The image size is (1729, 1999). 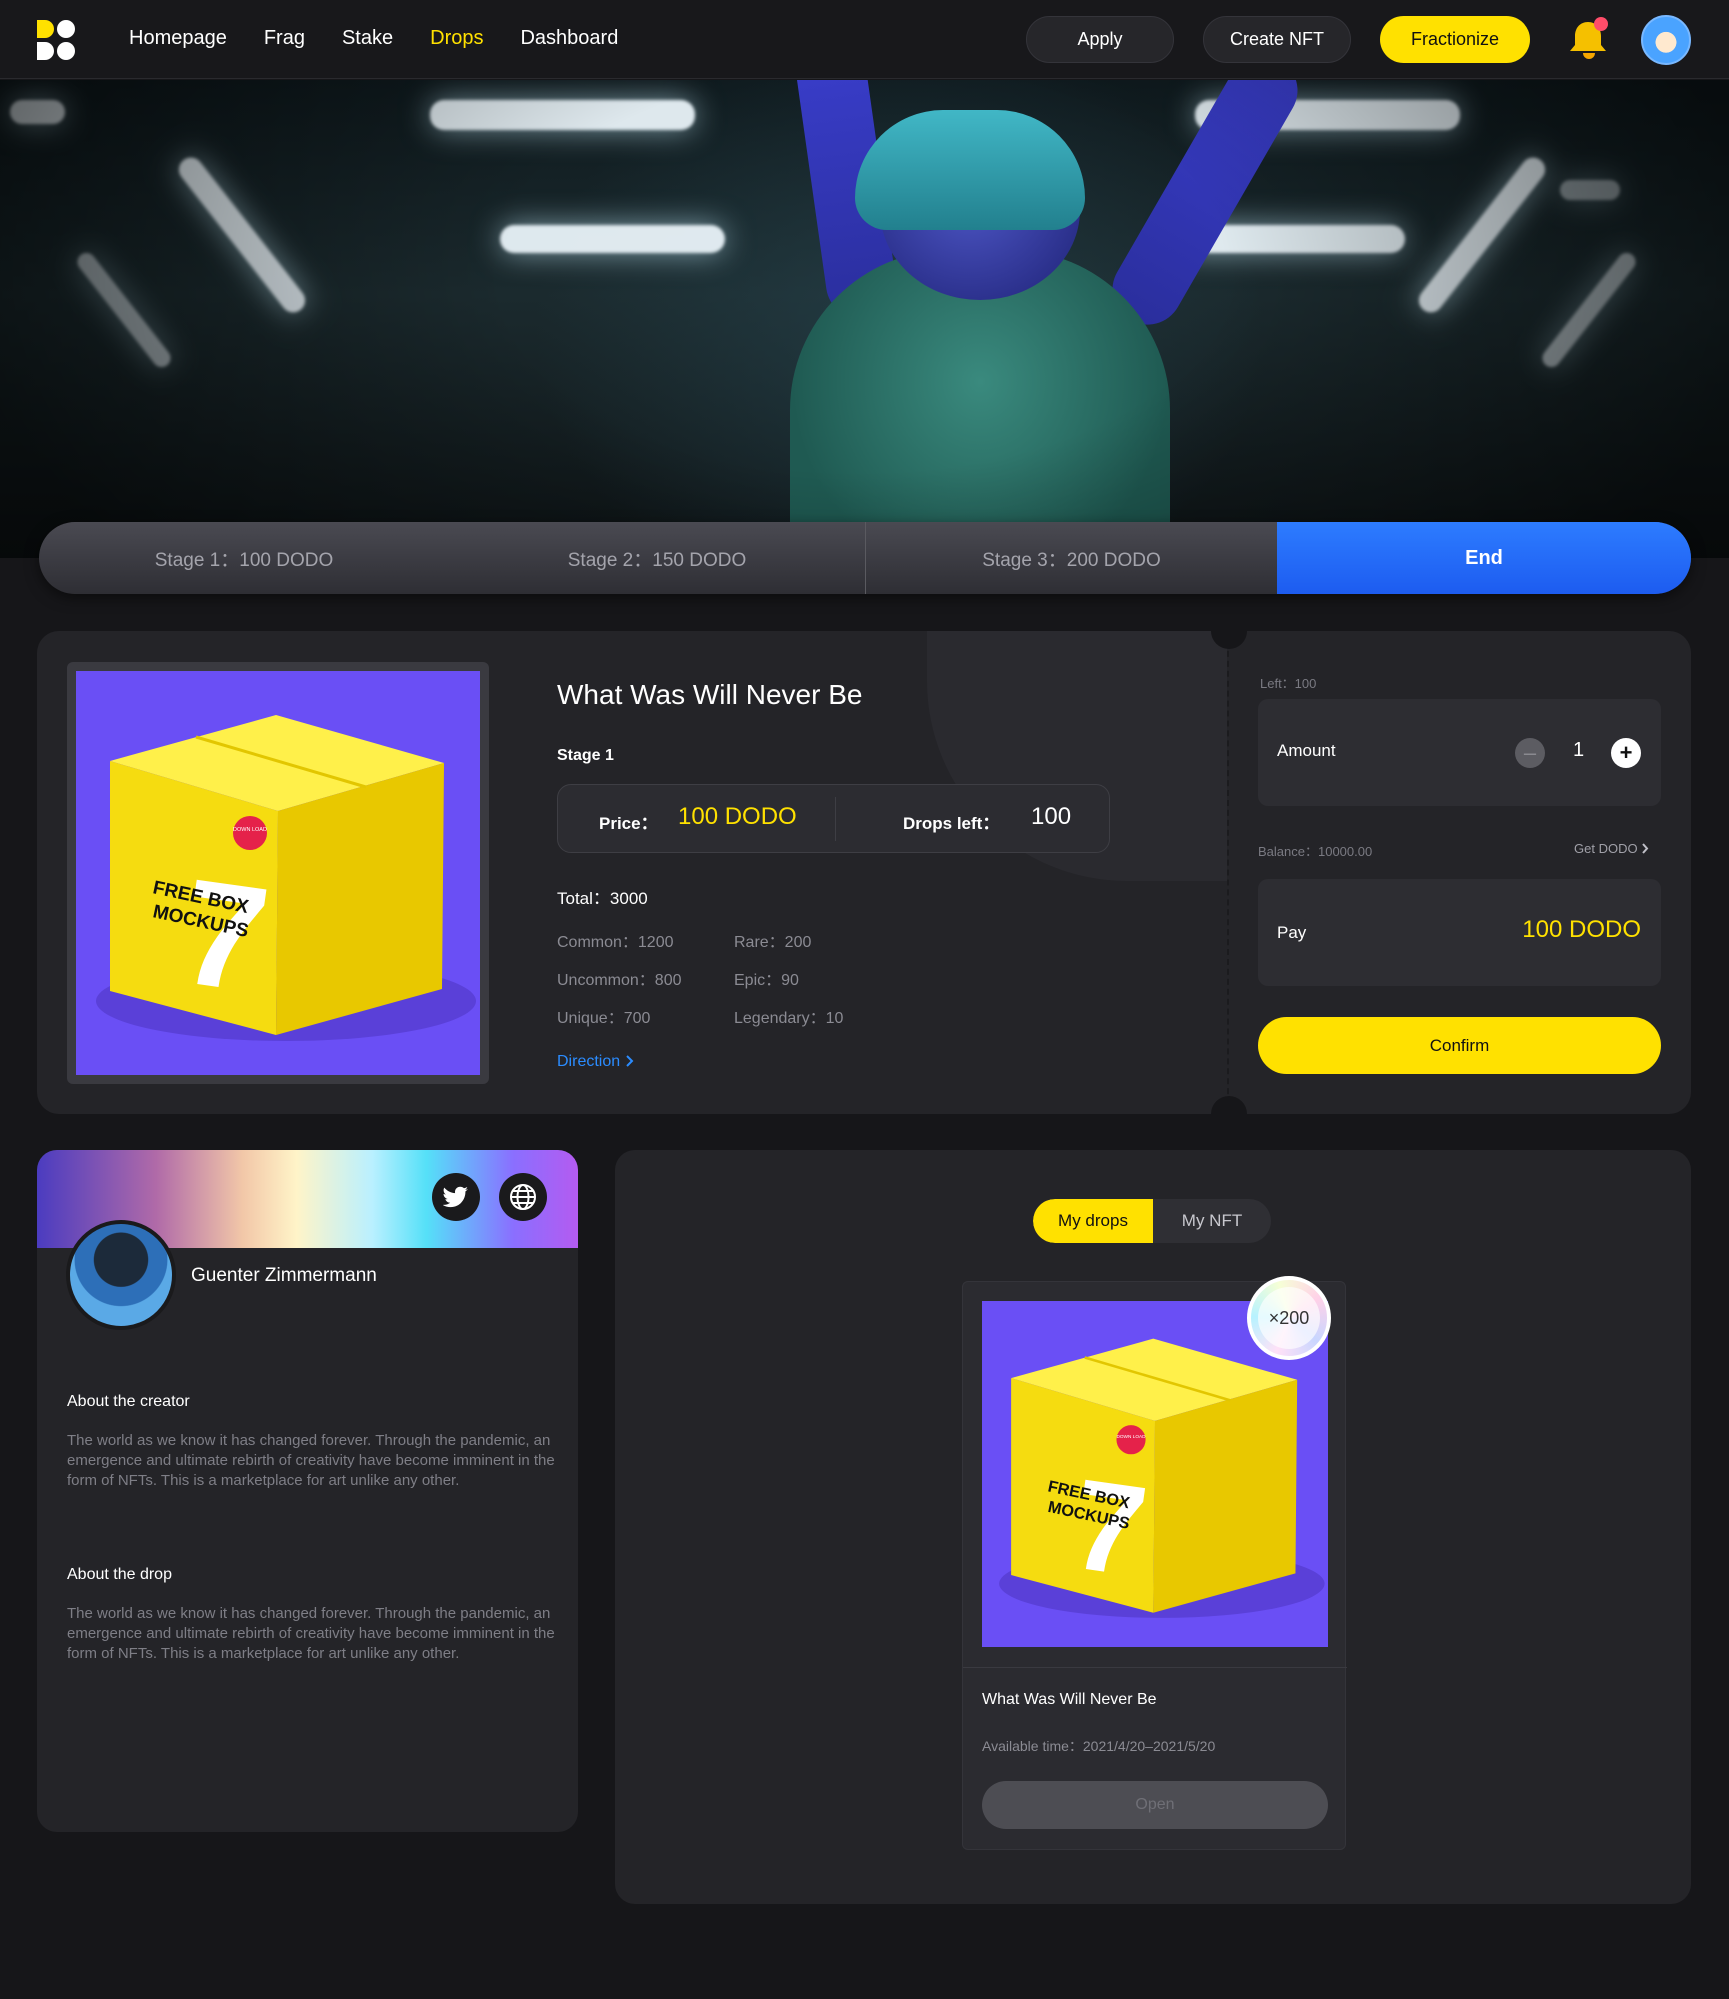 I want to click on drop-artwork: DOWN LOAD 7 FREE BOX MOCKUPS, so click(x=278, y=873).